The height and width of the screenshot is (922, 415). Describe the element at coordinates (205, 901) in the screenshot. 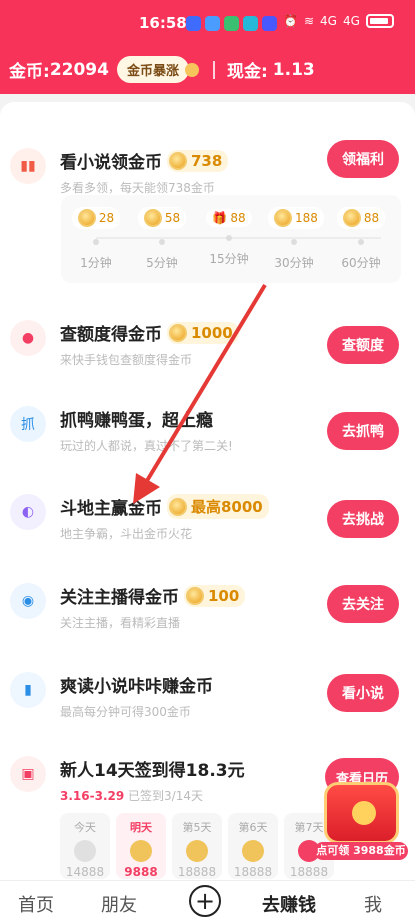

I see `plus-button: +` at that location.